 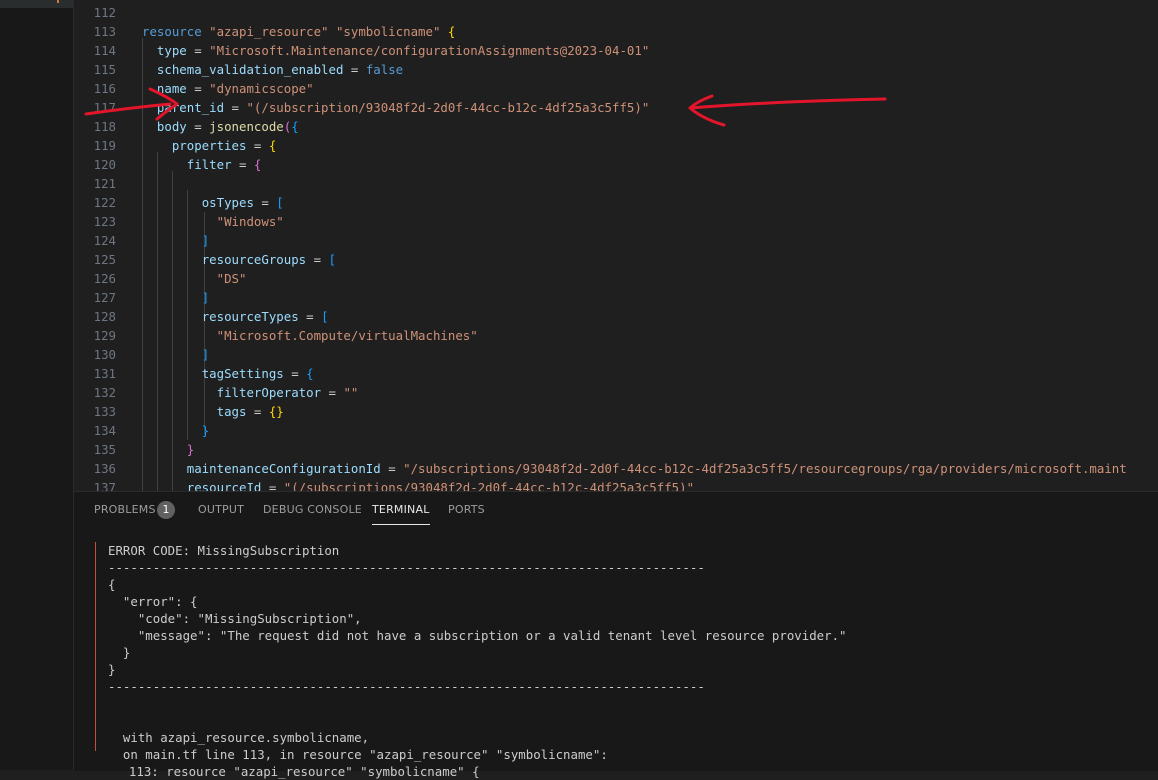 I want to click on line-number: 136, so click(x=104, y=468).